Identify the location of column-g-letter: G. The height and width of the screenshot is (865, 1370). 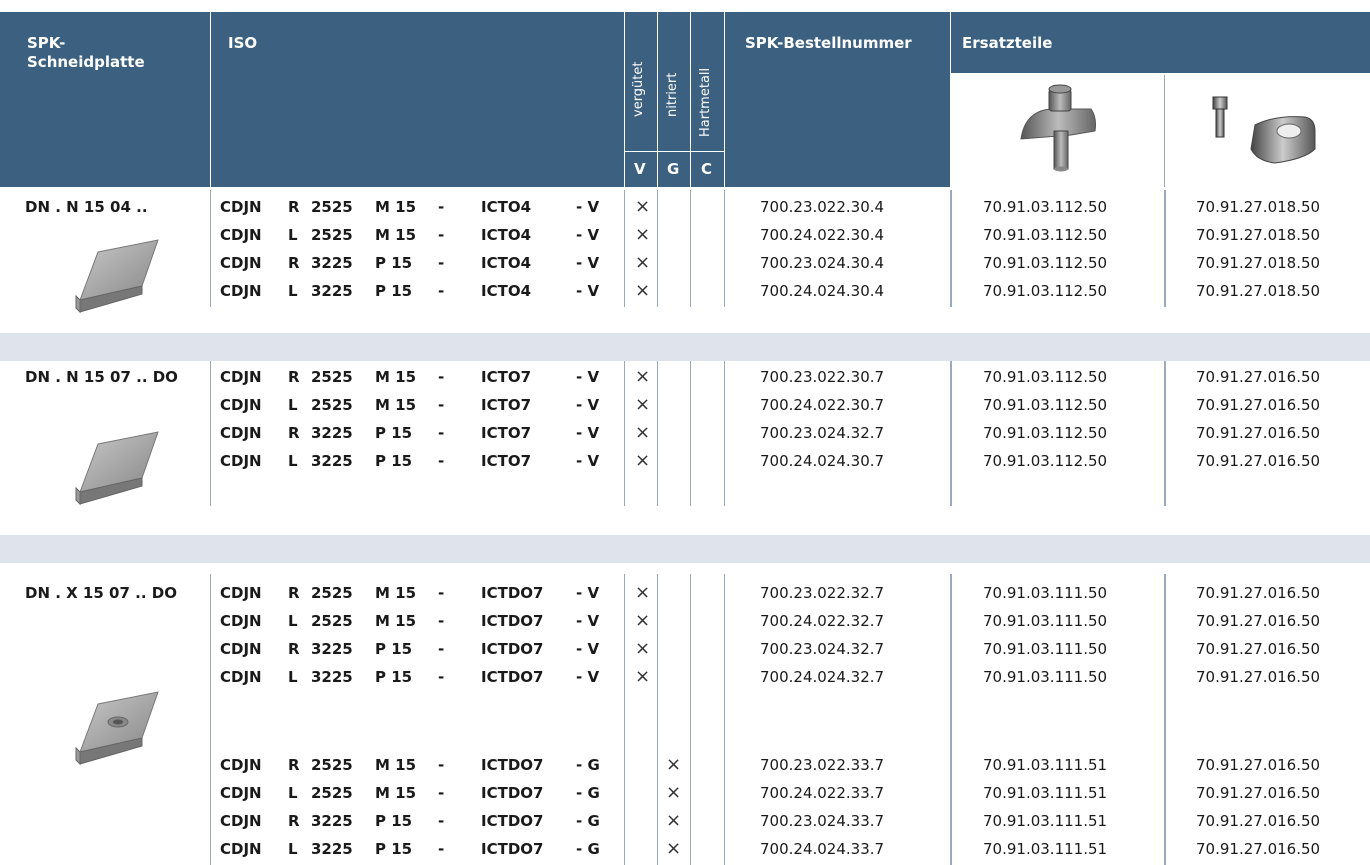
(673, 169).